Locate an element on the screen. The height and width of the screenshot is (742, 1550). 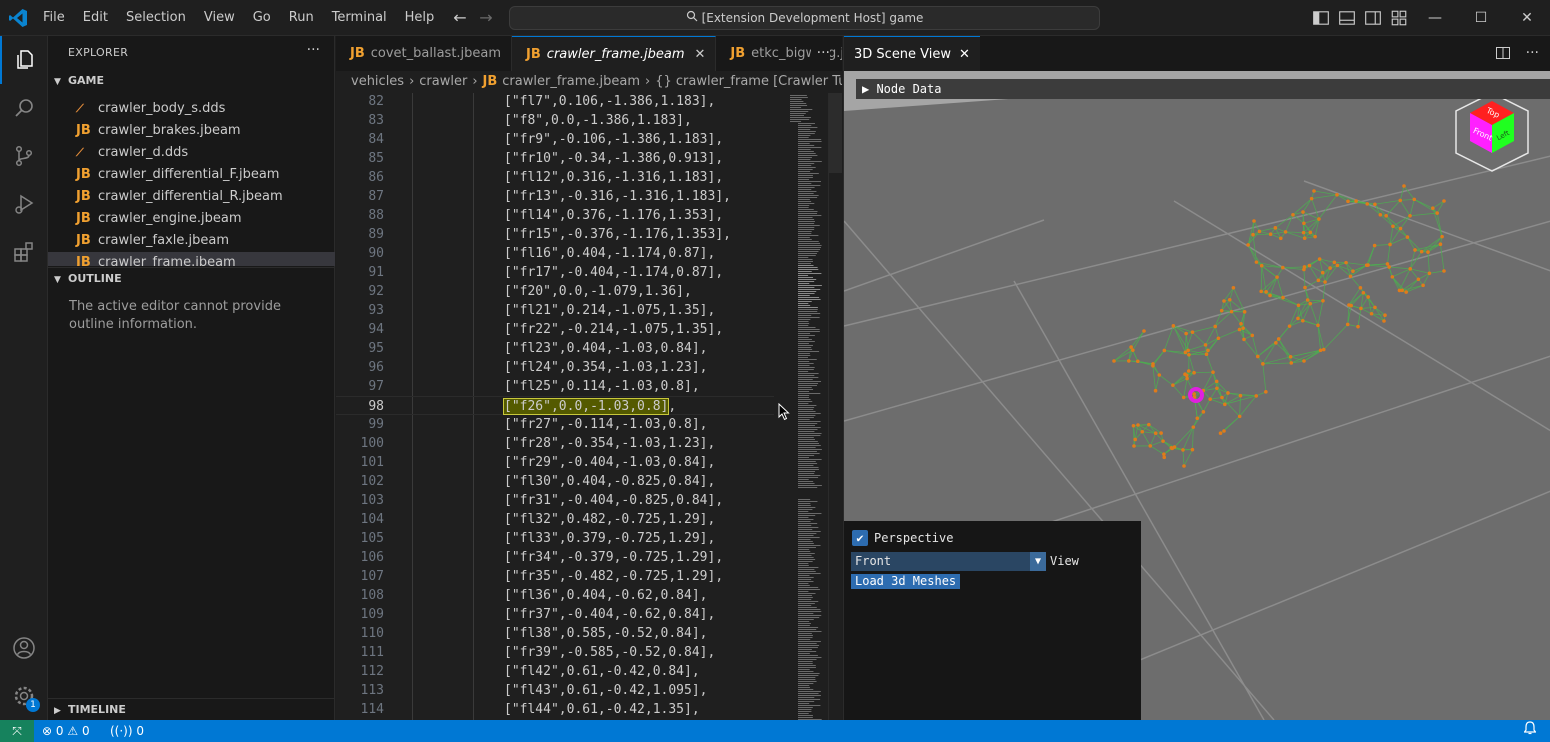
problems-indicator: ⊗ 0 ⚠ 0 is located at coordinates (66, 731).